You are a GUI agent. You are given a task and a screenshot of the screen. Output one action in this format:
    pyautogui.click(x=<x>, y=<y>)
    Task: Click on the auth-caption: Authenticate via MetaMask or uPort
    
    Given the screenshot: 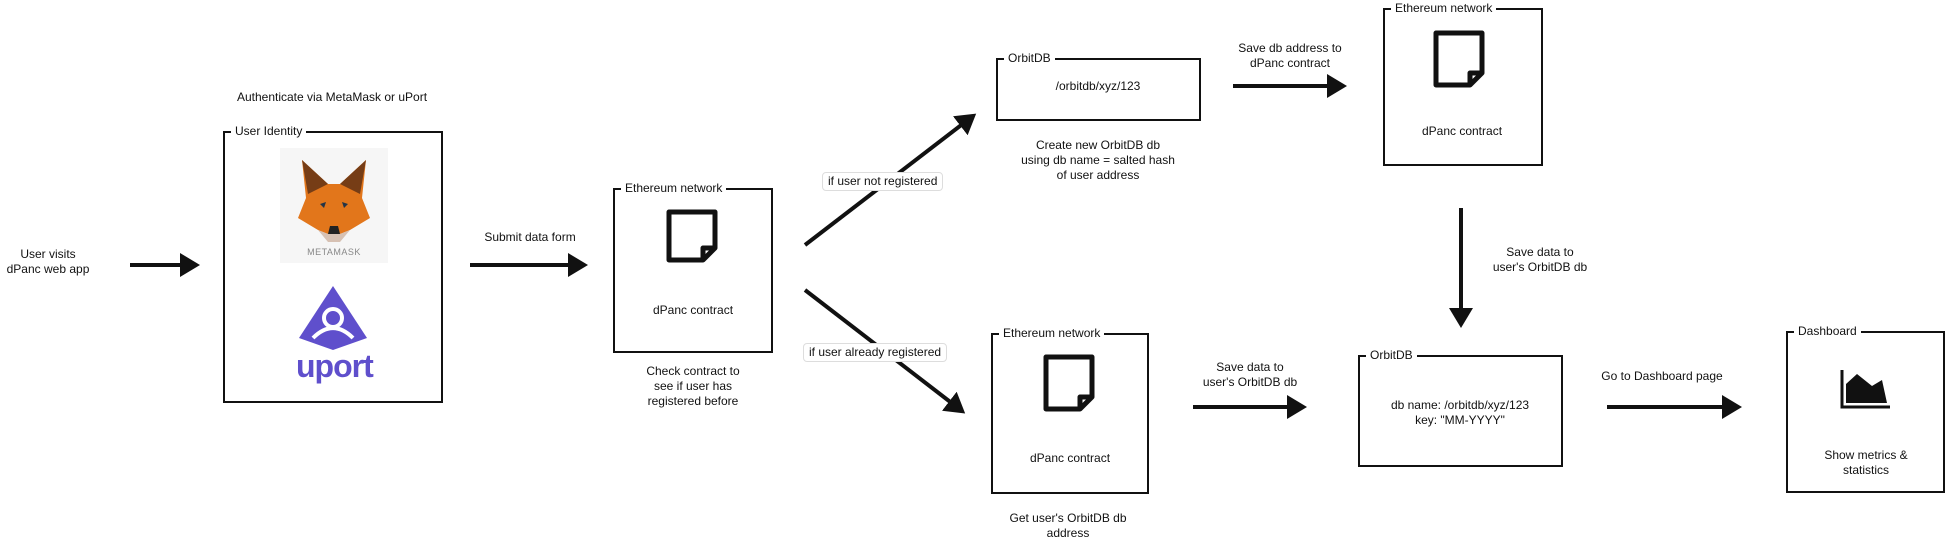 What is the action you would take?
    pyautogui.click(x=332, y=97)
    